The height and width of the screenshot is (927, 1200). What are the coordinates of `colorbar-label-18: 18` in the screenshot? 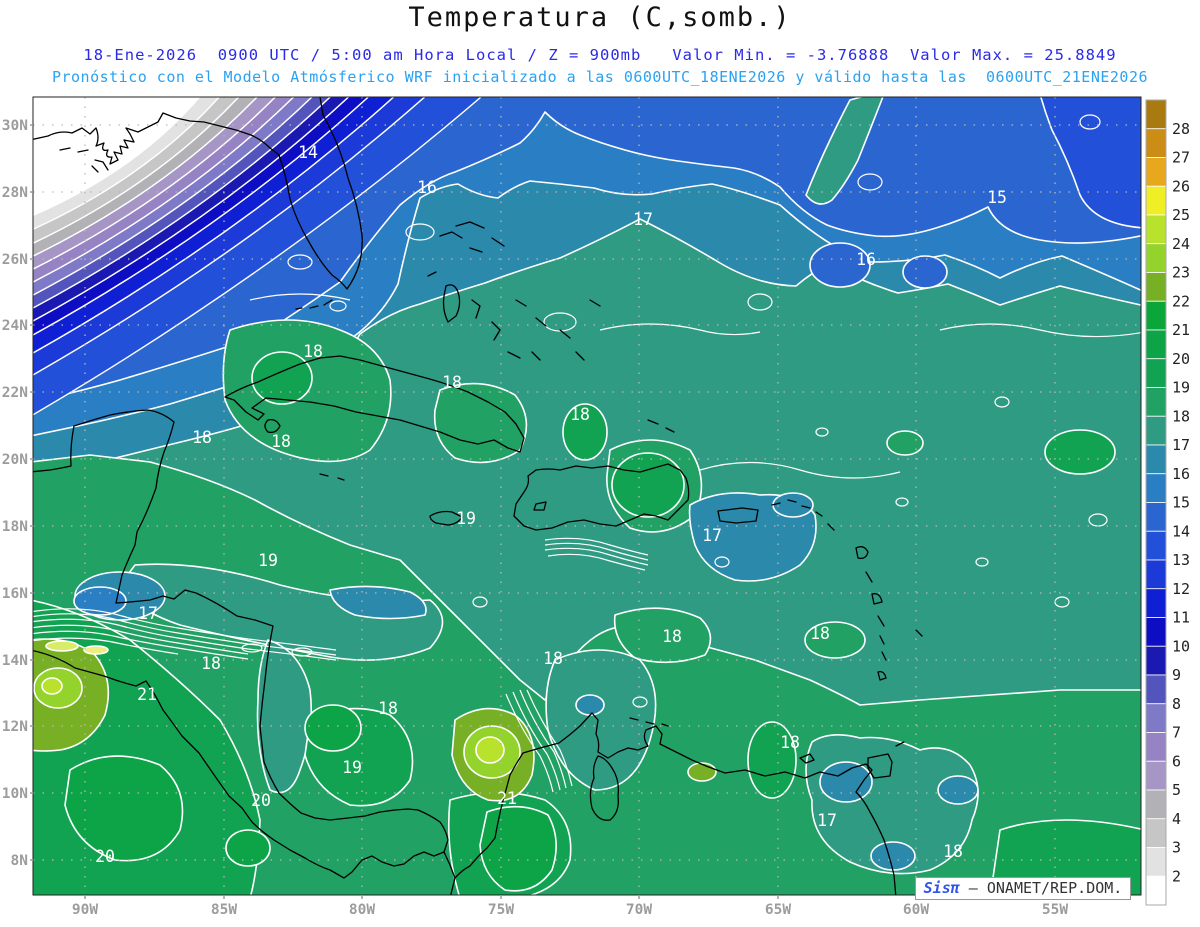 It's located at (1181, 416).